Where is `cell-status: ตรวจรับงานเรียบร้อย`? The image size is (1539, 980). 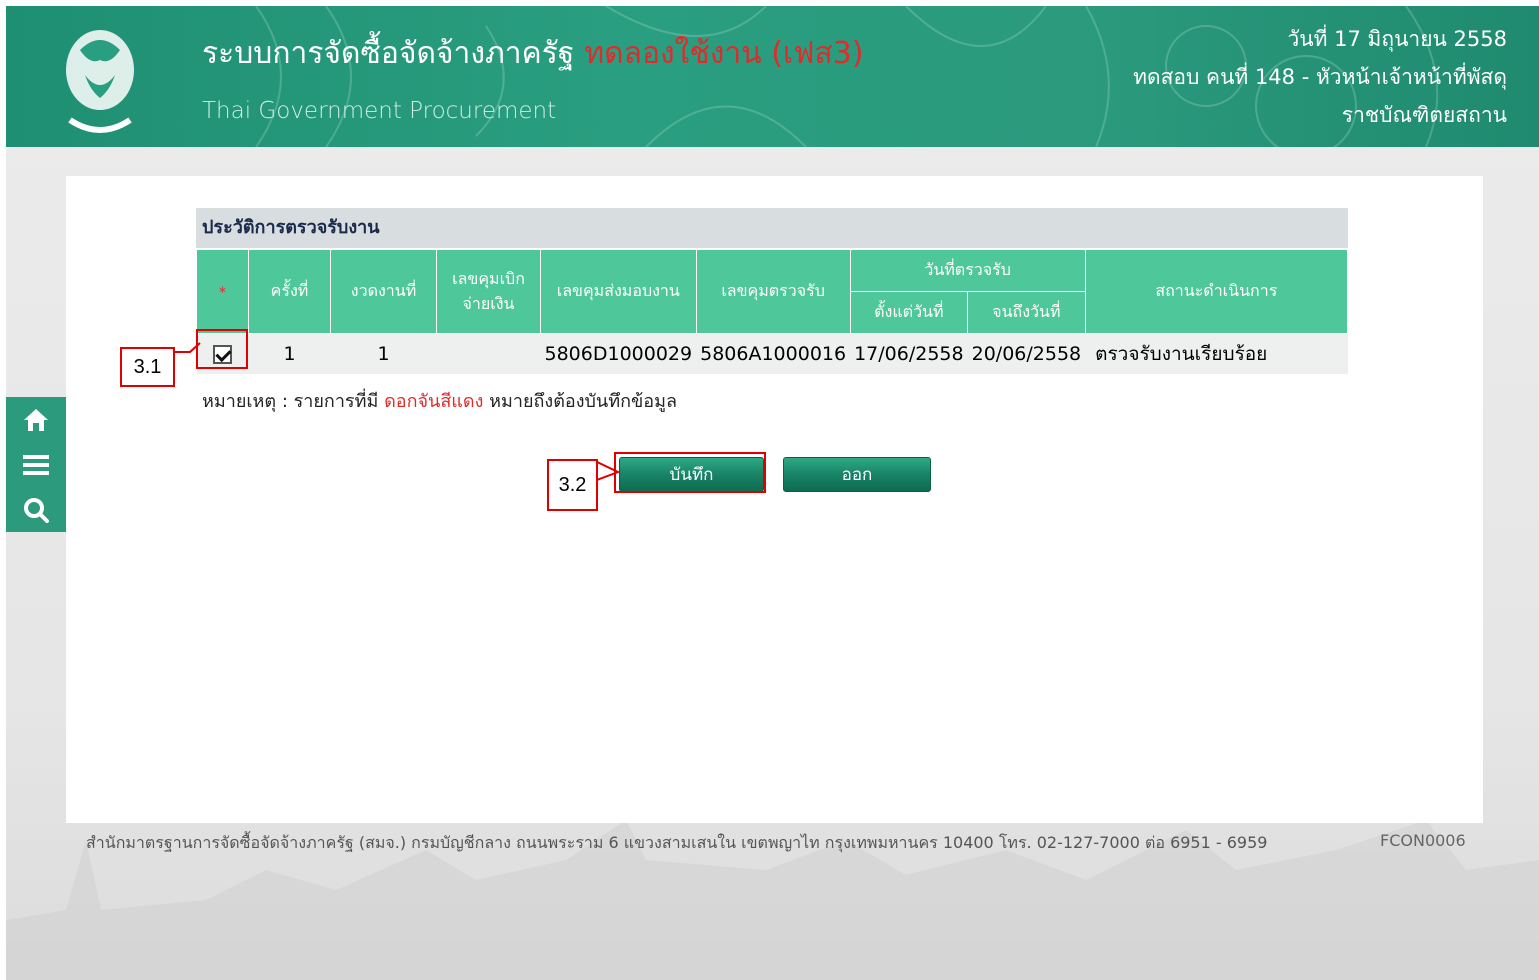
cell-status: ตรวจรับงานเรียบร้อย is located at coordinates (1216, 353).